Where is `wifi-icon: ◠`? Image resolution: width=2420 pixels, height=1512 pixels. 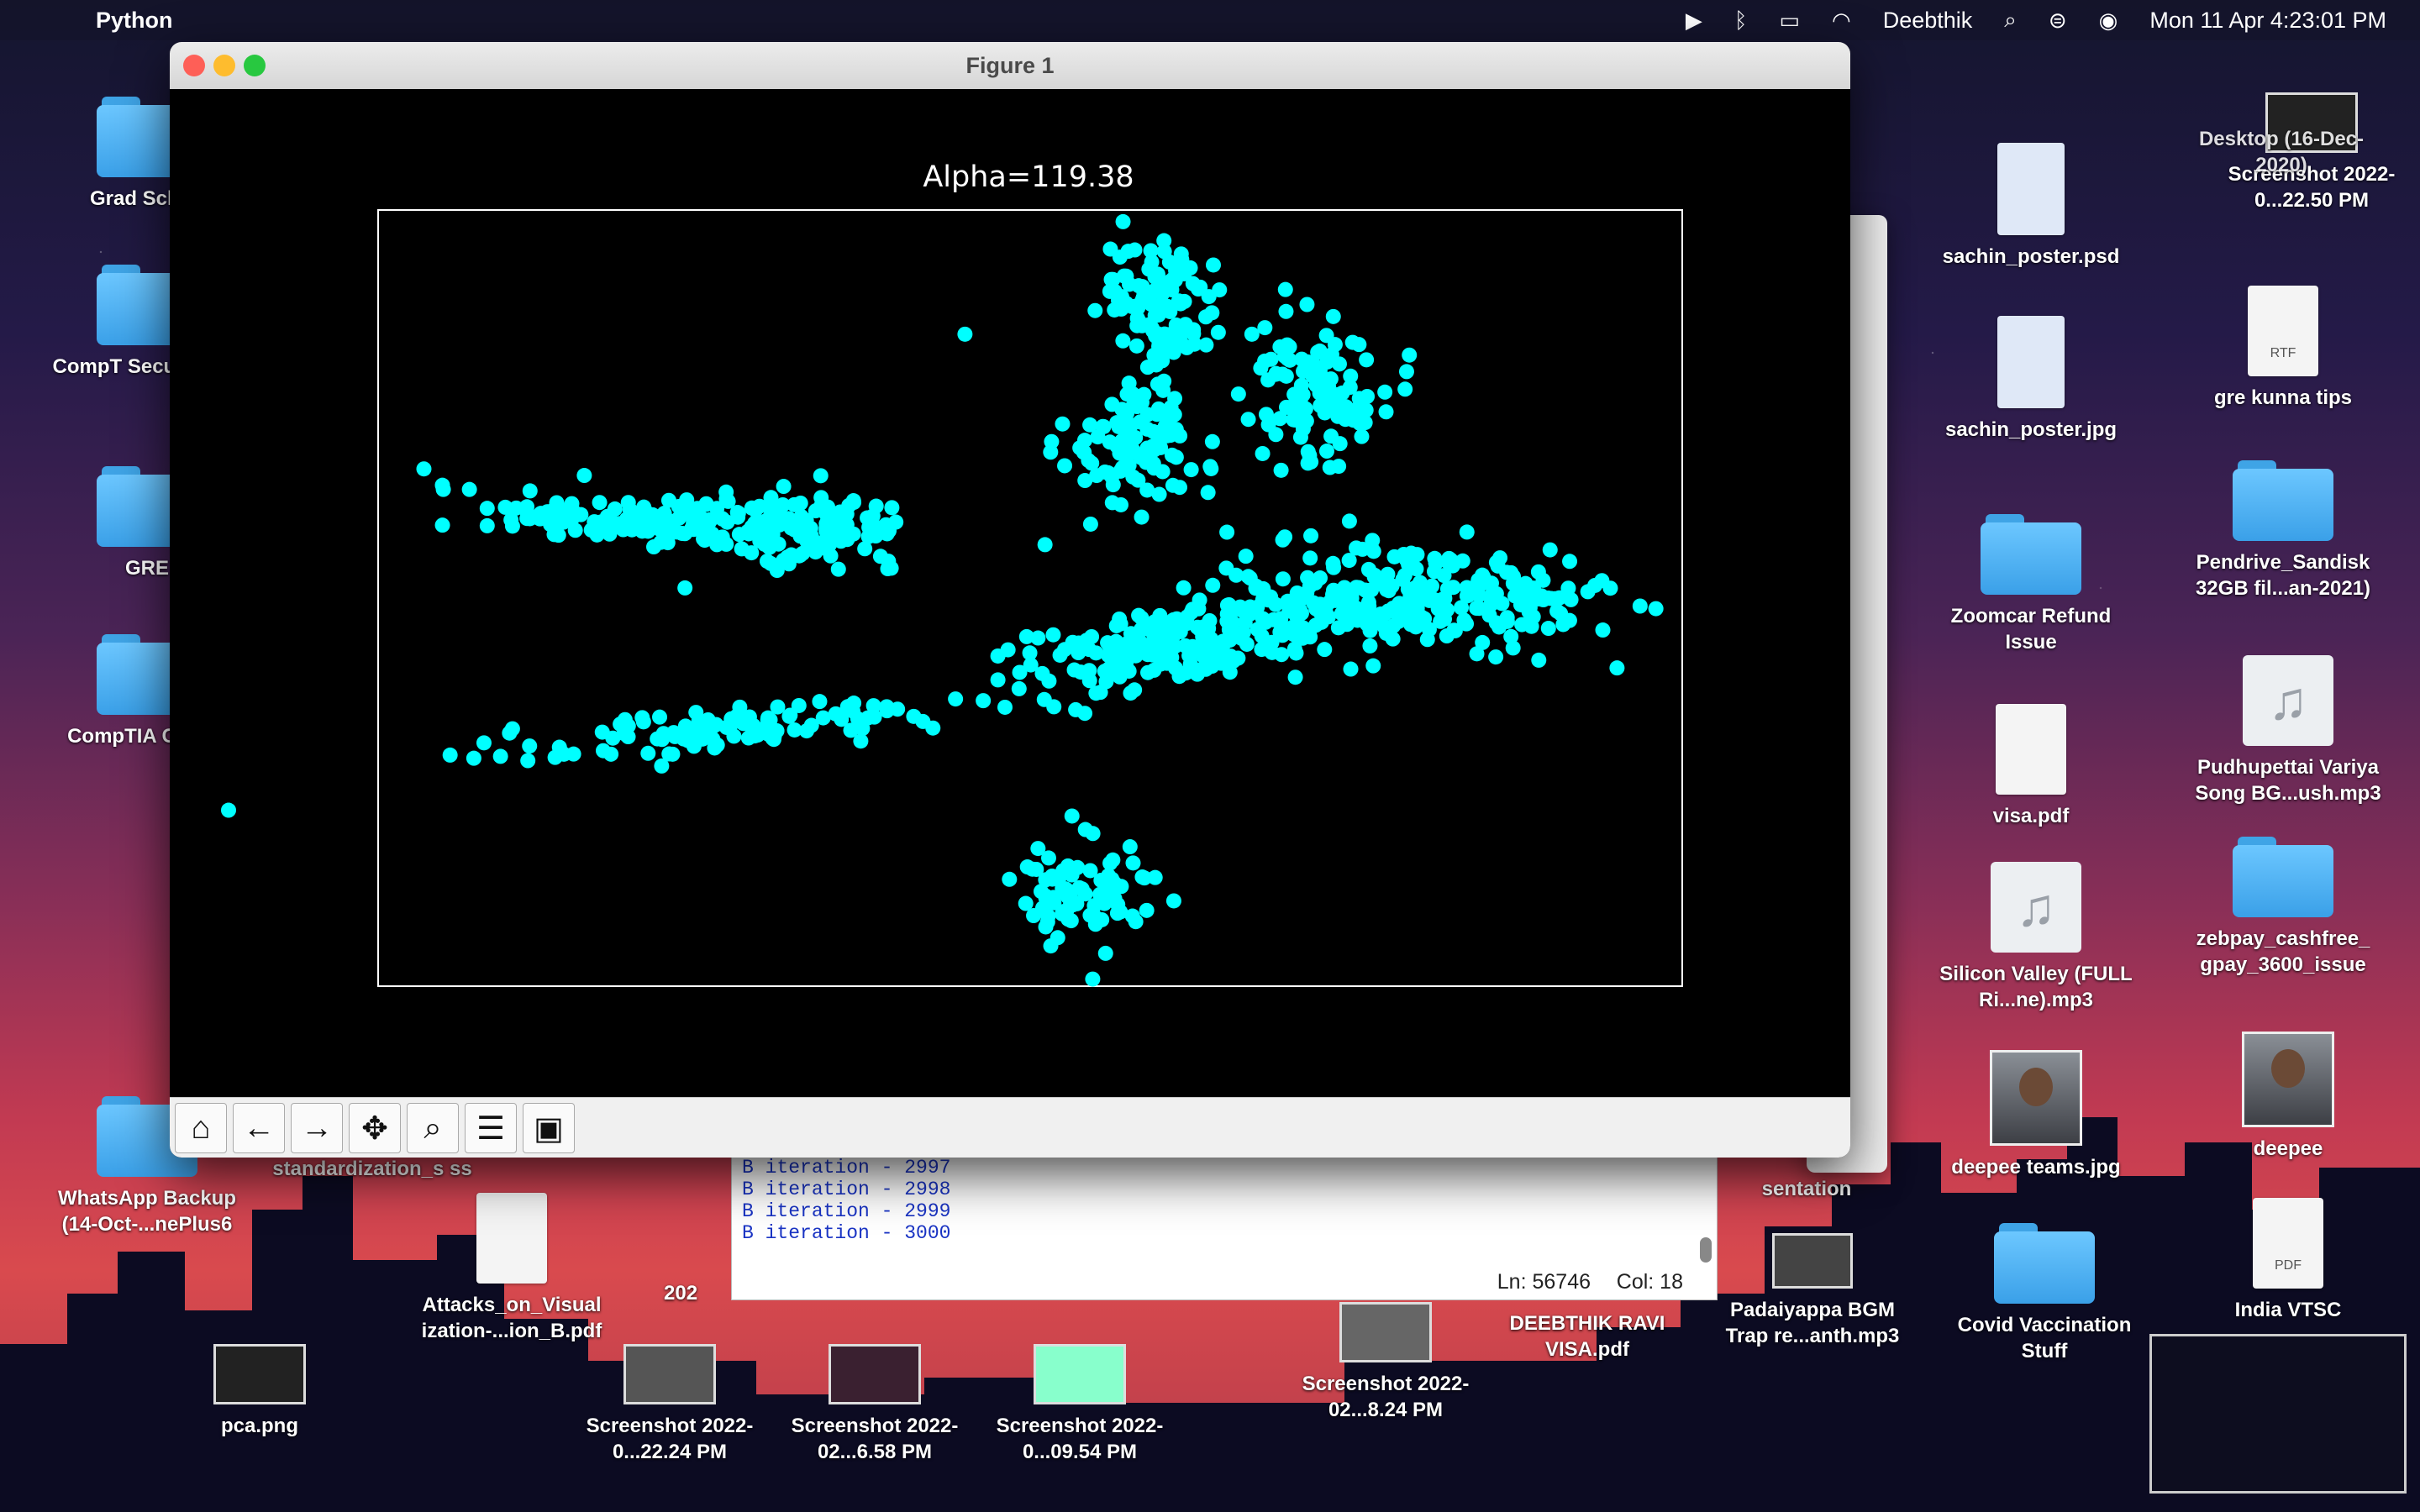 wifi-icon: ◠ is located at coordinates (1842, 21).